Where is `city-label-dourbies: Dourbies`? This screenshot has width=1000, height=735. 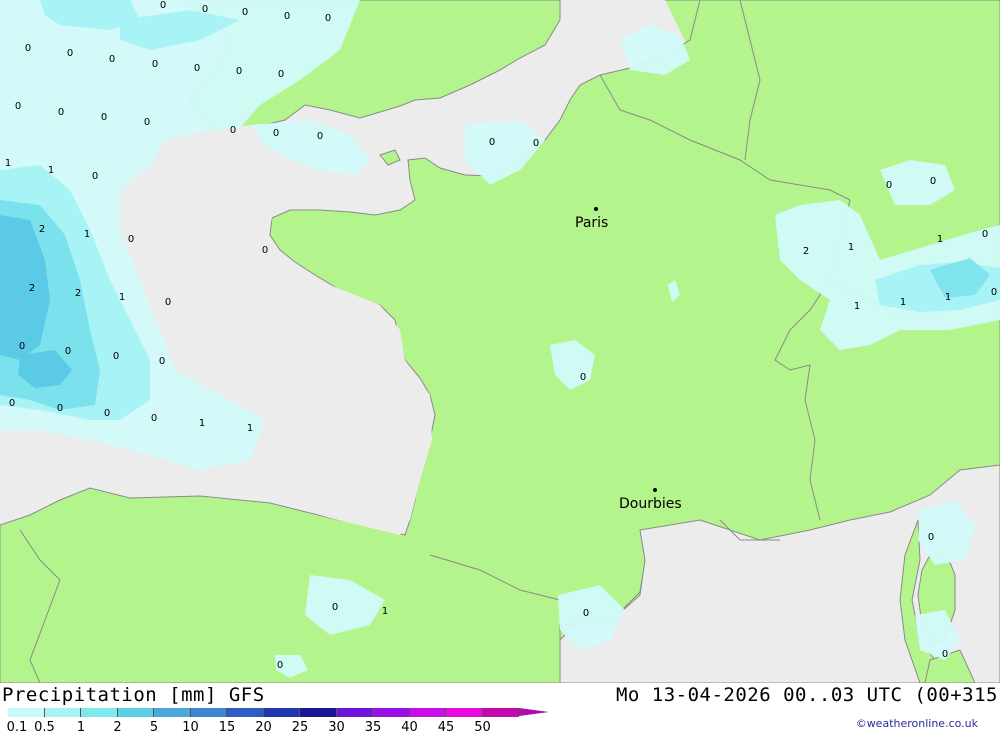 city-label-dourbies: Dourbies is located at coordinates (650, 504).